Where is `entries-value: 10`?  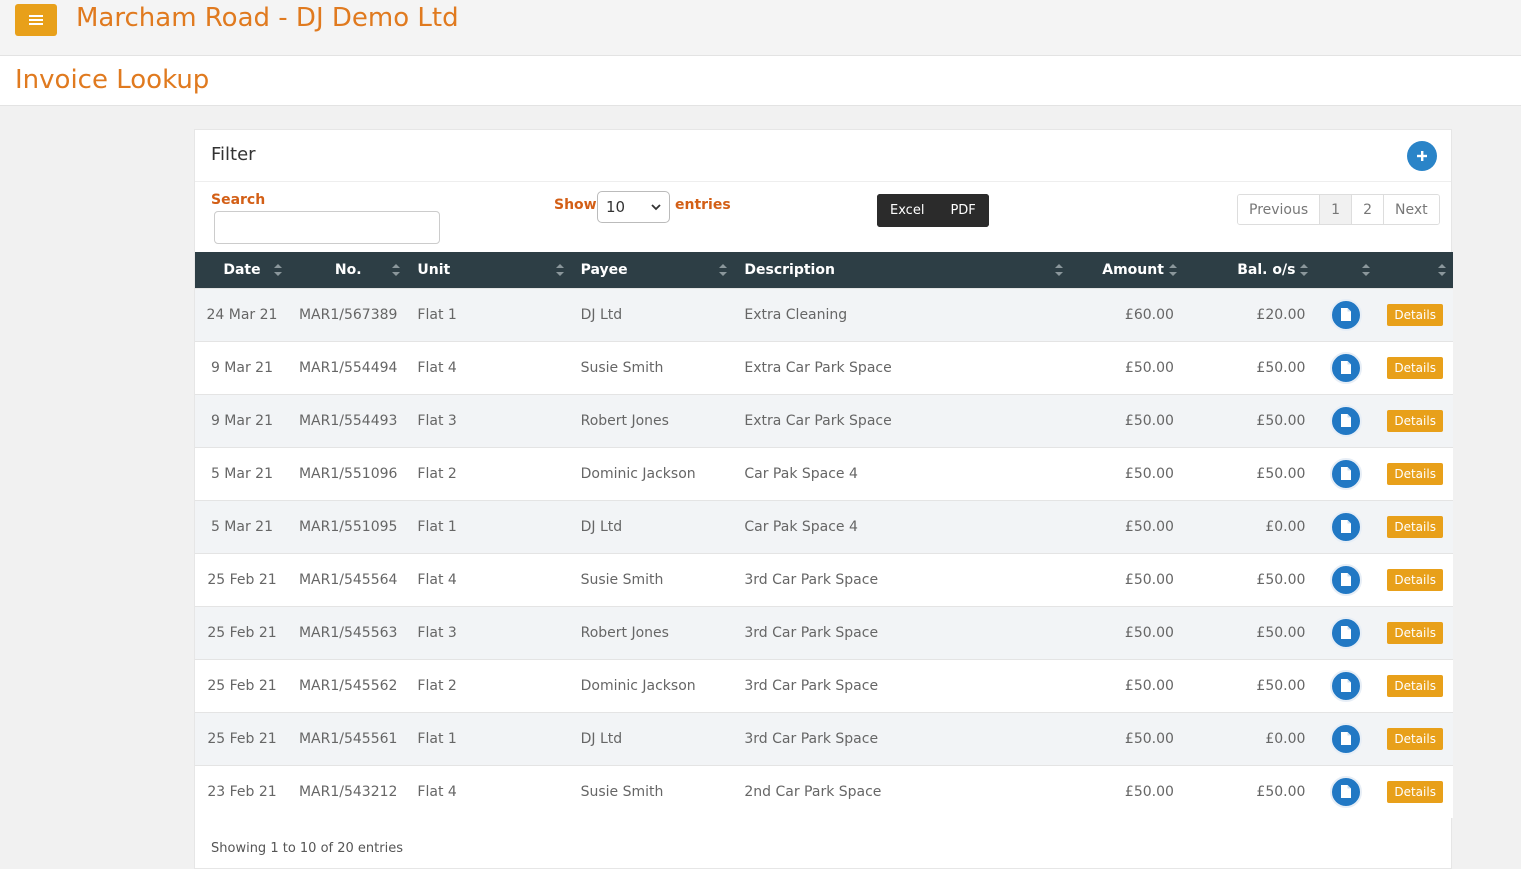
entries-value: 10 is located at coordinates (616, 207).